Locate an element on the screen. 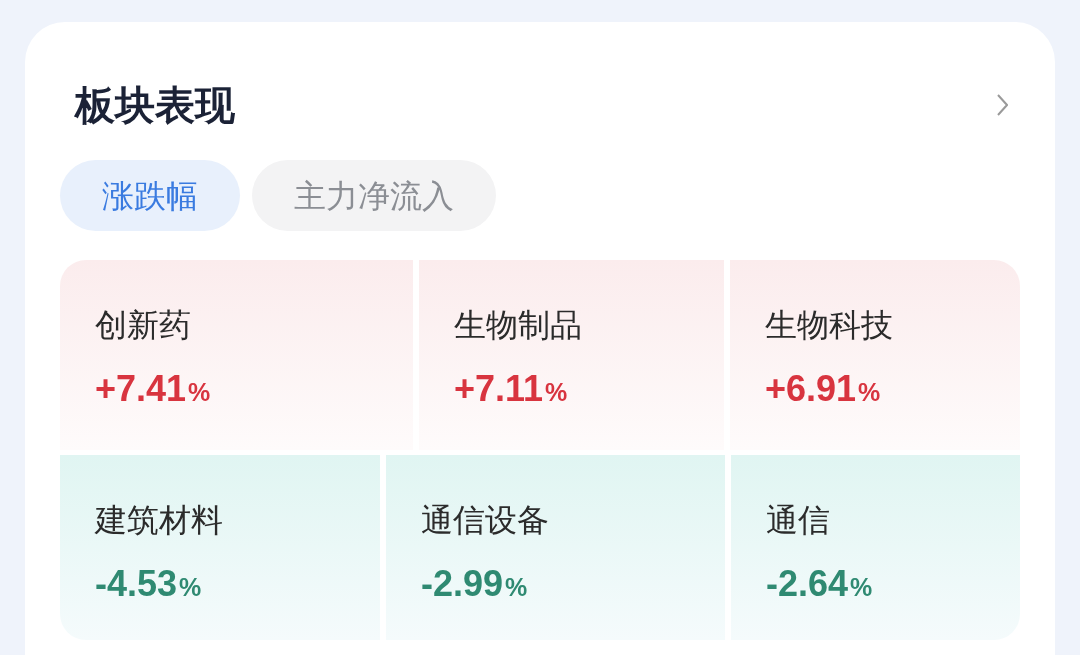  sector-name: 创新药 is located at coordinates (143, 325).